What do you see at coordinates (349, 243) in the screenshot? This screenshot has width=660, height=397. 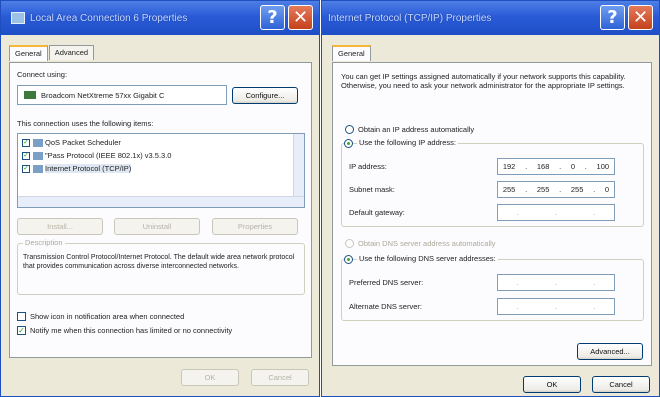 I see `obtain-dns-radio` at bounding box center [349, 243].